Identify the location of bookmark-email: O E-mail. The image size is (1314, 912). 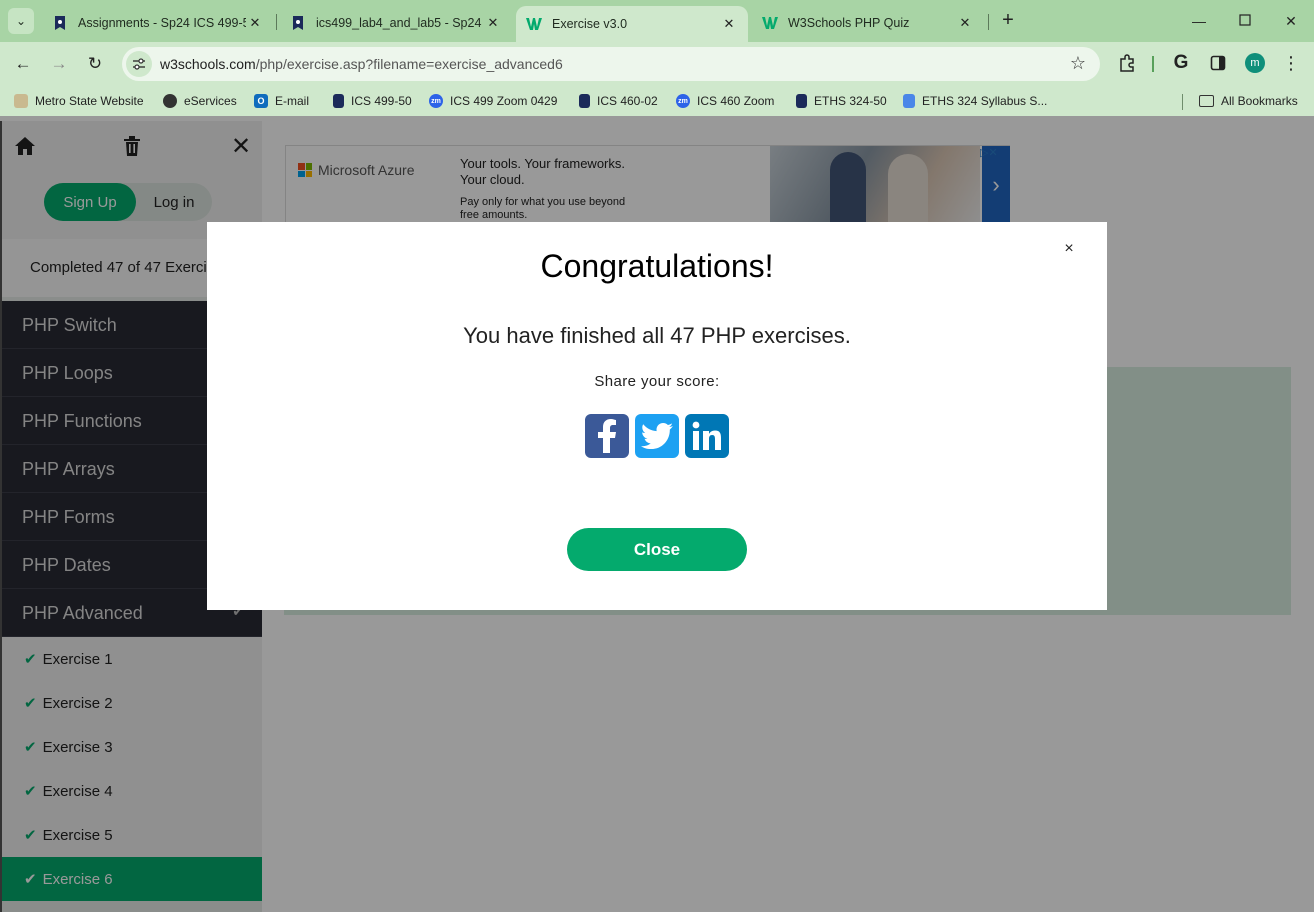
(281, 101).